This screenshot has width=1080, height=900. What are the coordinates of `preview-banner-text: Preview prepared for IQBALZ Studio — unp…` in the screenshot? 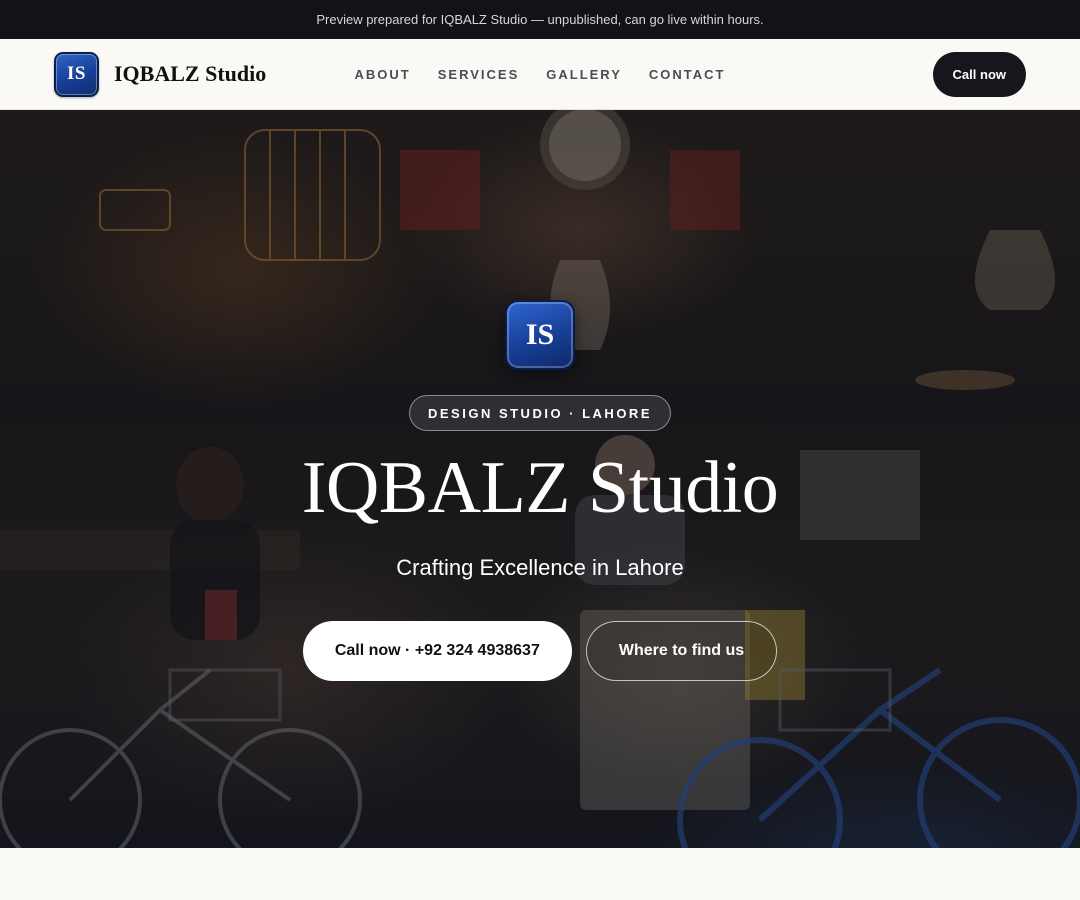 It's located at (540, 19).